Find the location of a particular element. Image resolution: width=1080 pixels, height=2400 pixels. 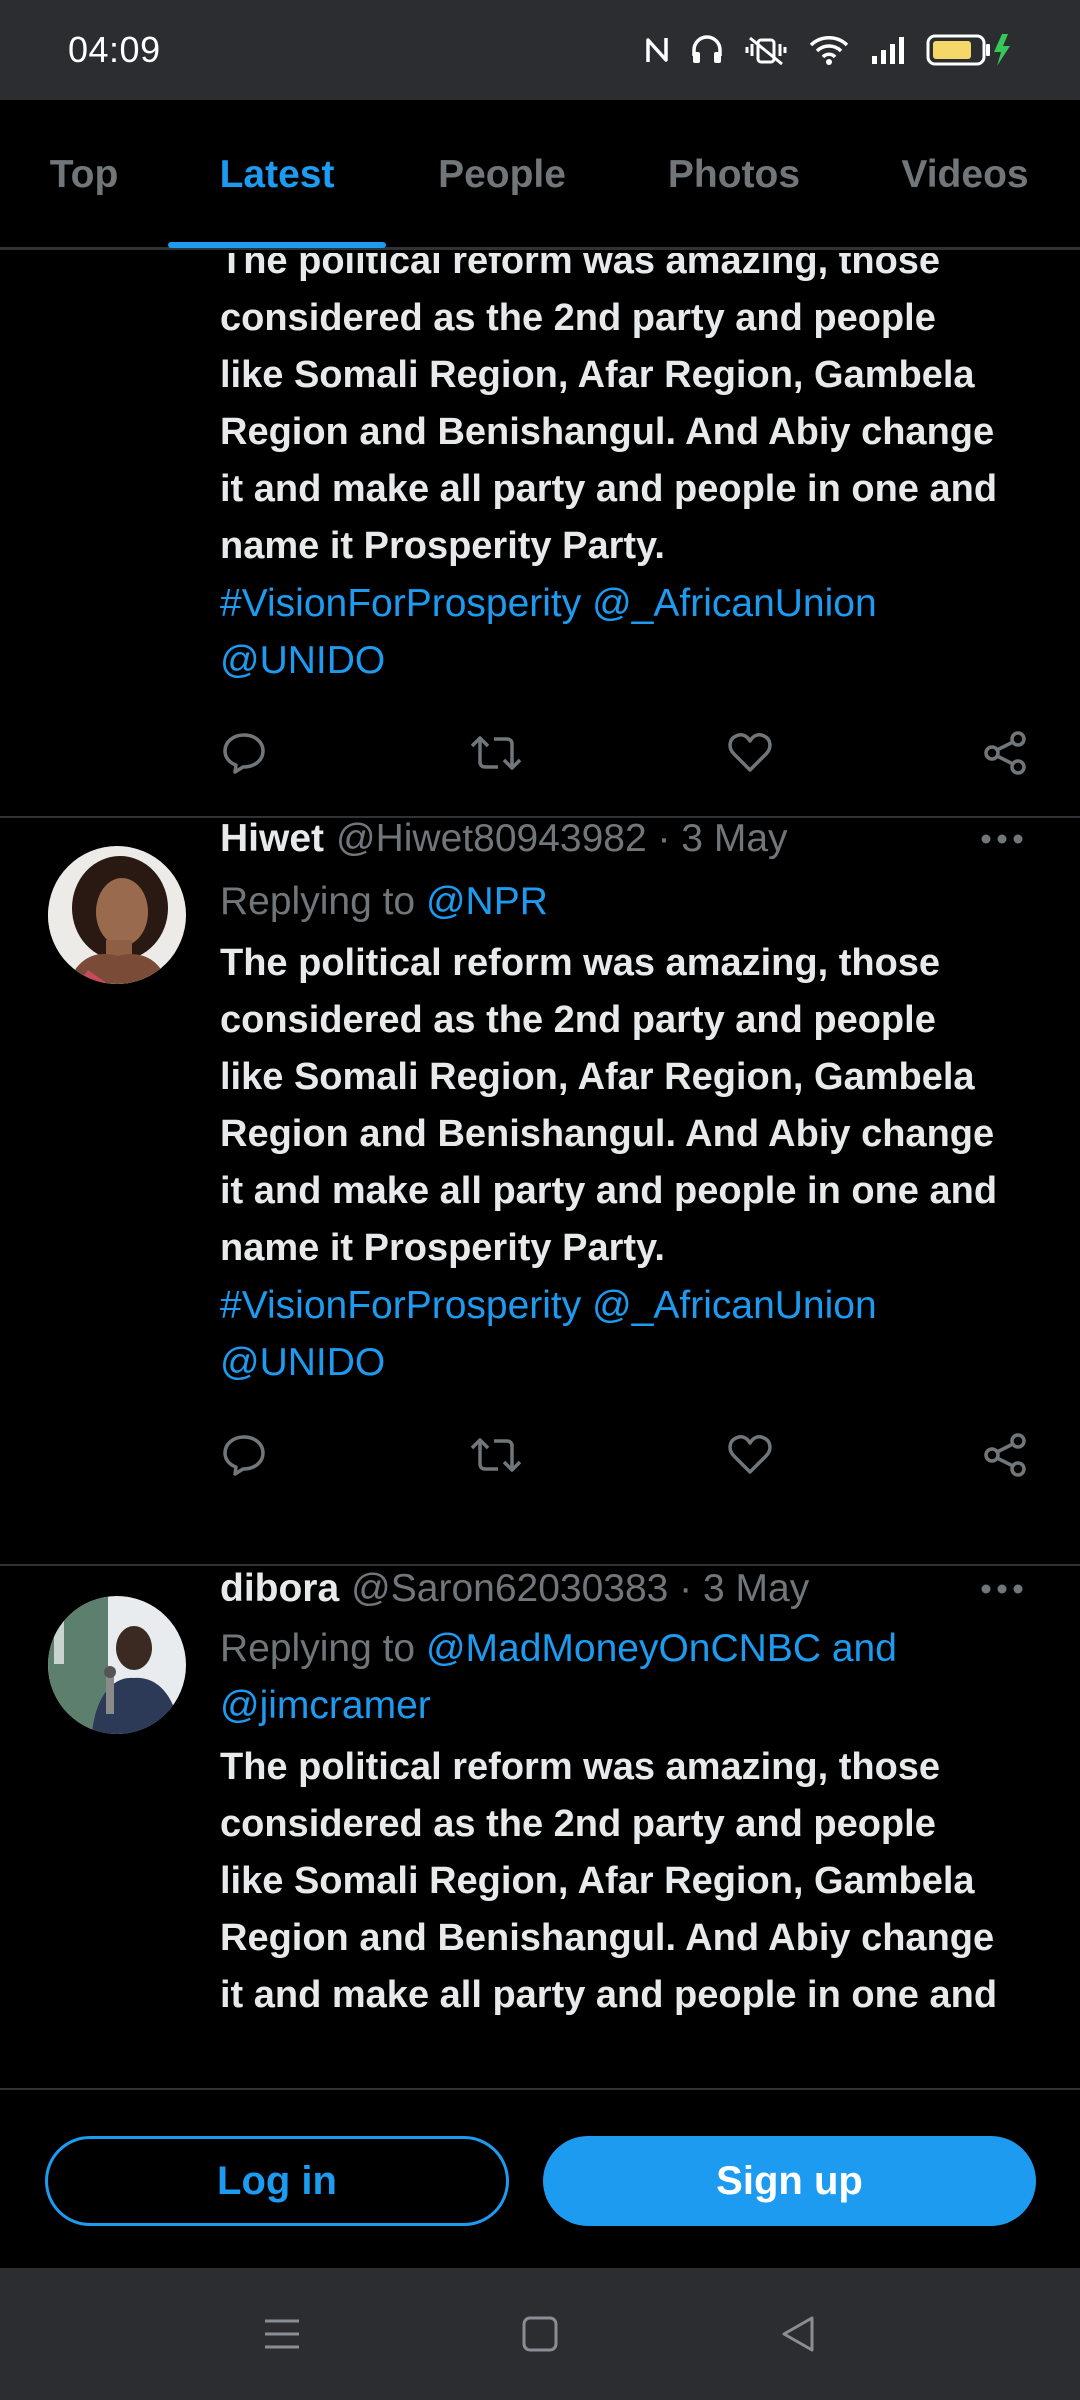

user-handle-date: @Hiwet80943982 · 3 May is located at coordinates (562, 838).